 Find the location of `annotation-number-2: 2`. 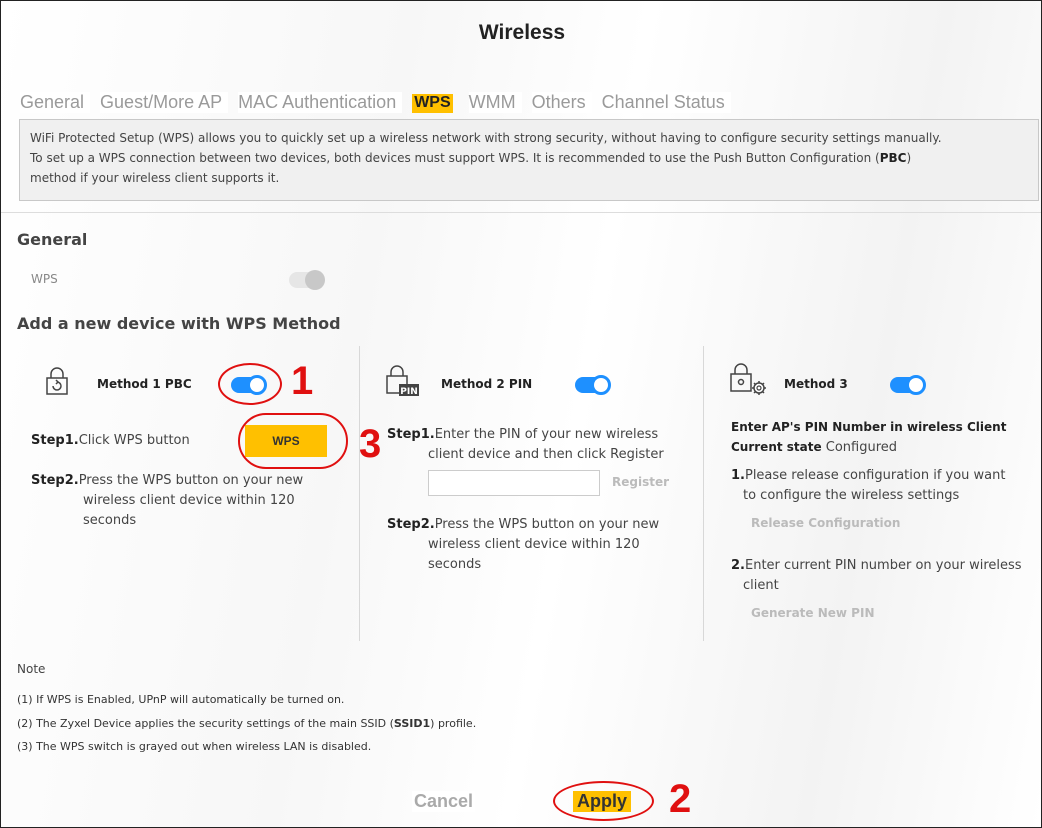

annotation-number-2: 2 is located at coordinates (680, 799).